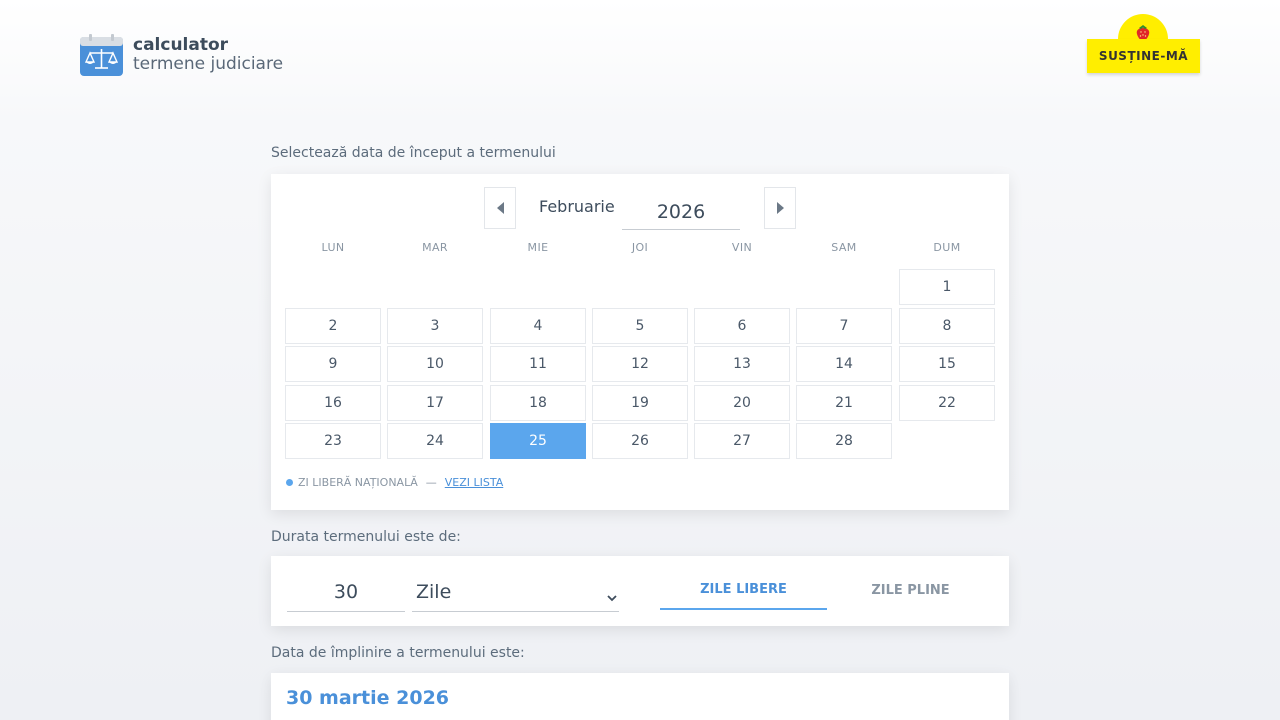 The image size is (1280, 720). I want to click on weekday-sat: SAM, so click(844, 247).